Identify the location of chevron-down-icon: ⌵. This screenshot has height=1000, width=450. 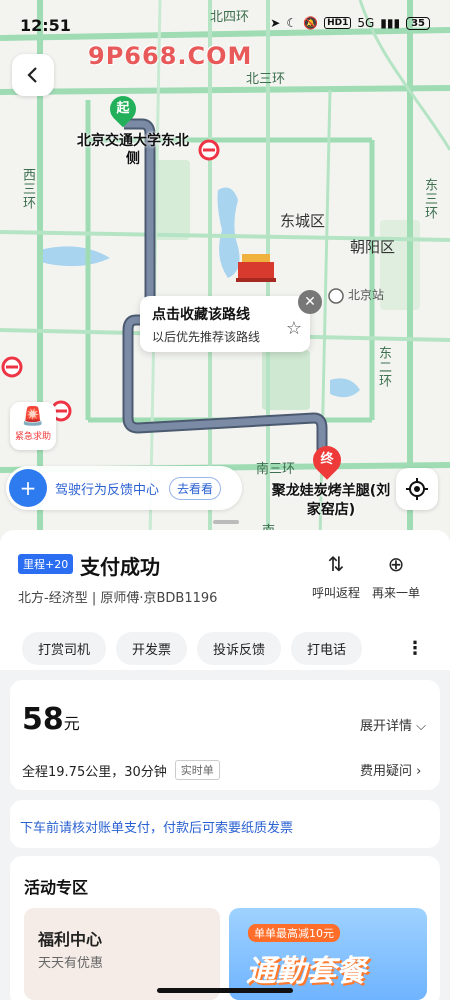
(421, 726).